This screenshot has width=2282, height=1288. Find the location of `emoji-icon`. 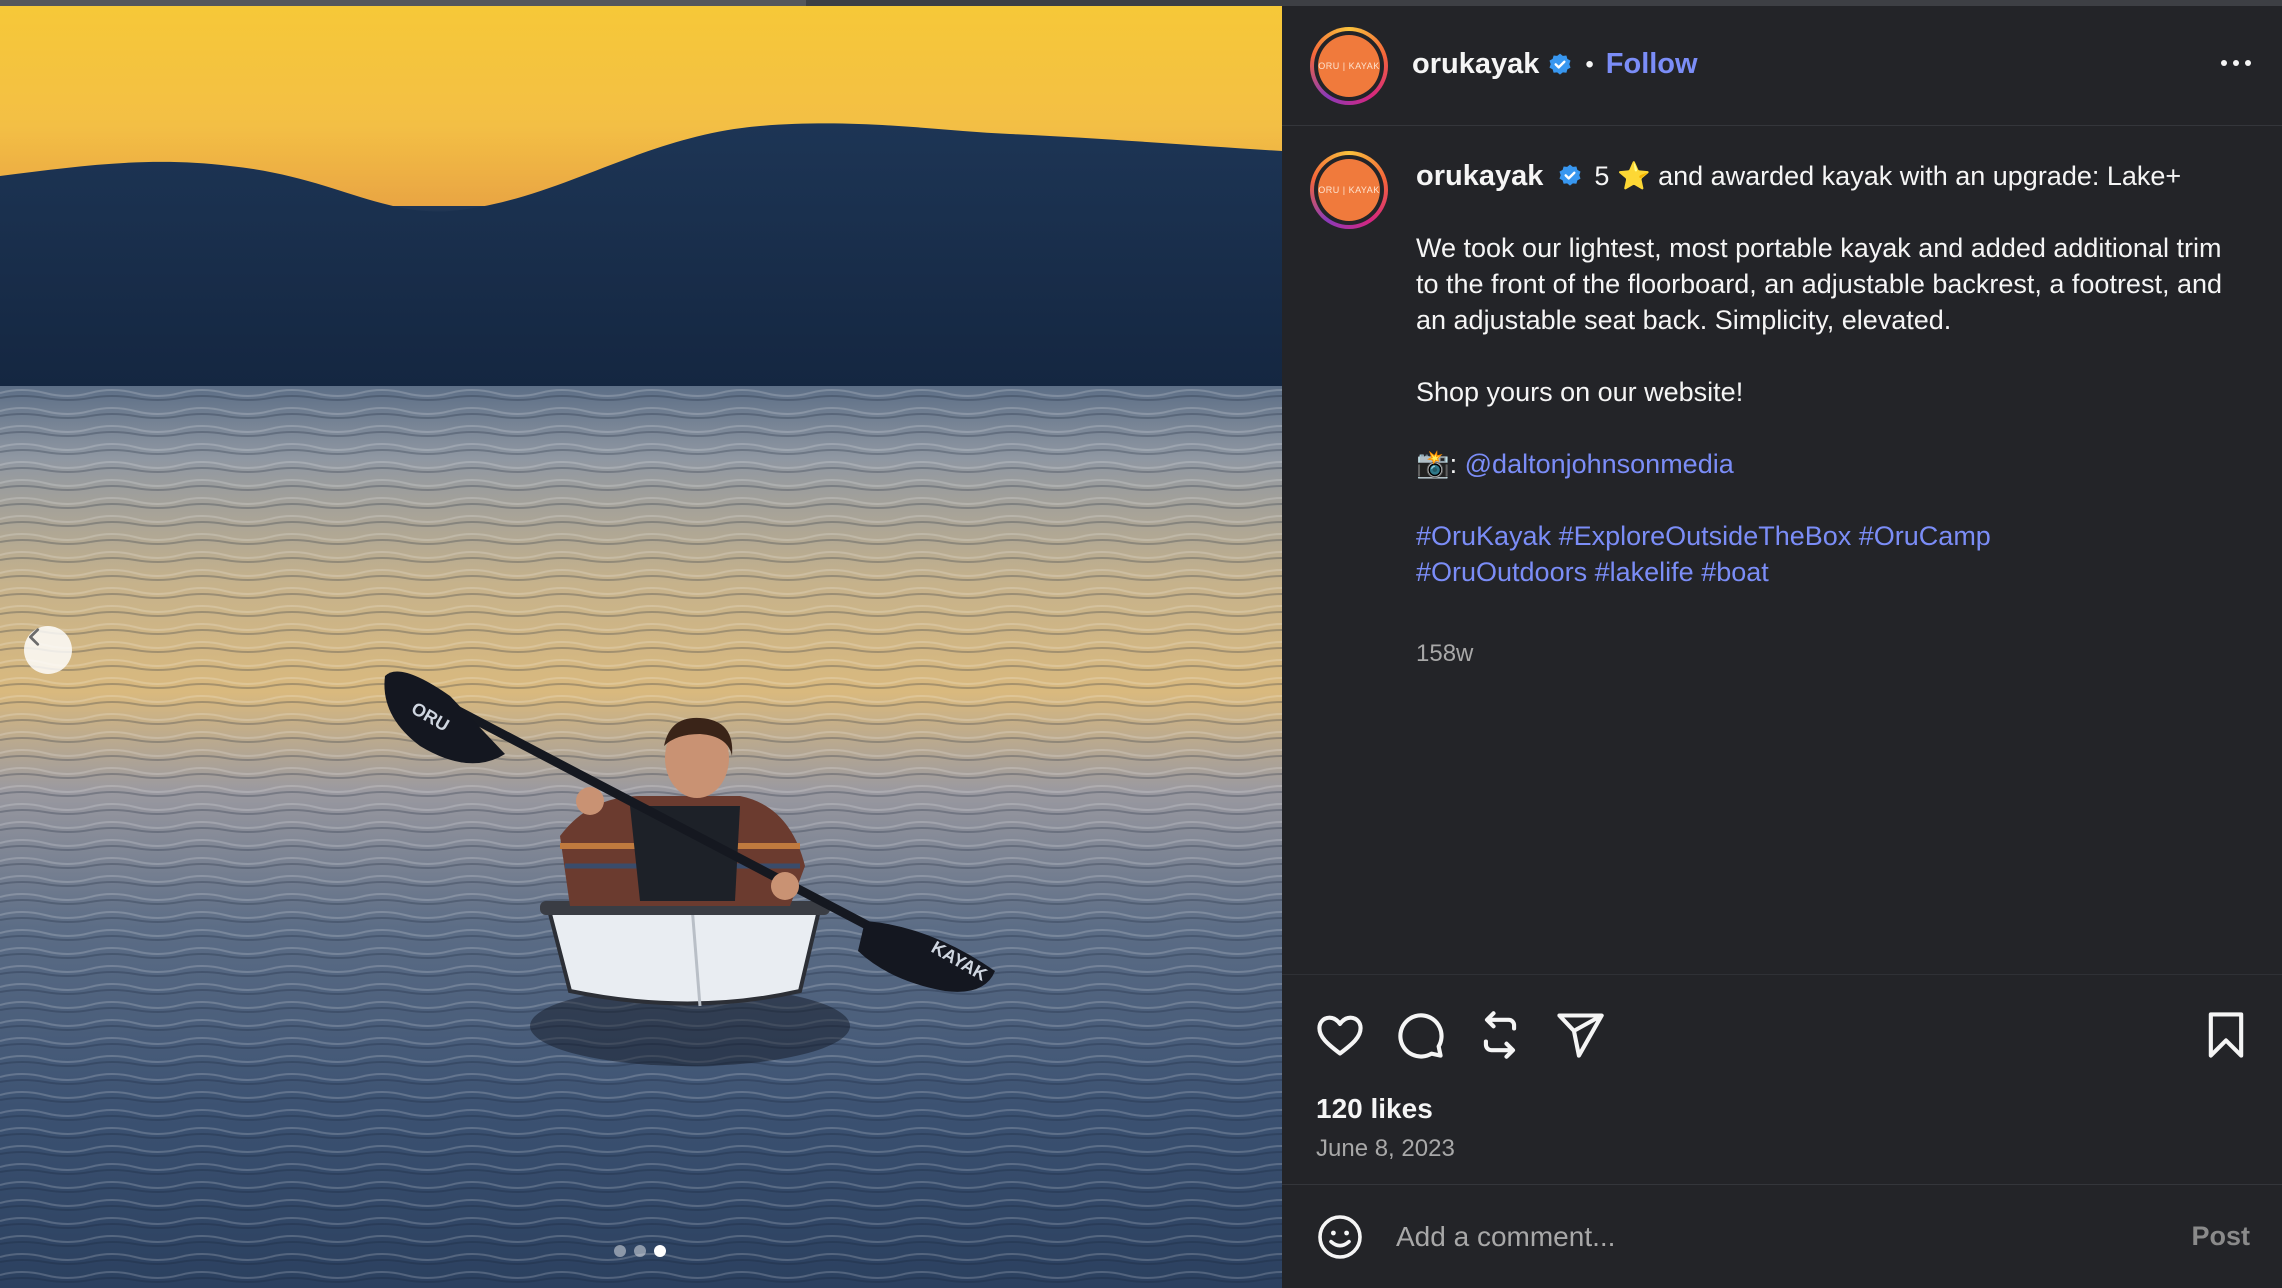

emoji-icon is located at coordinates (1340, 1237).